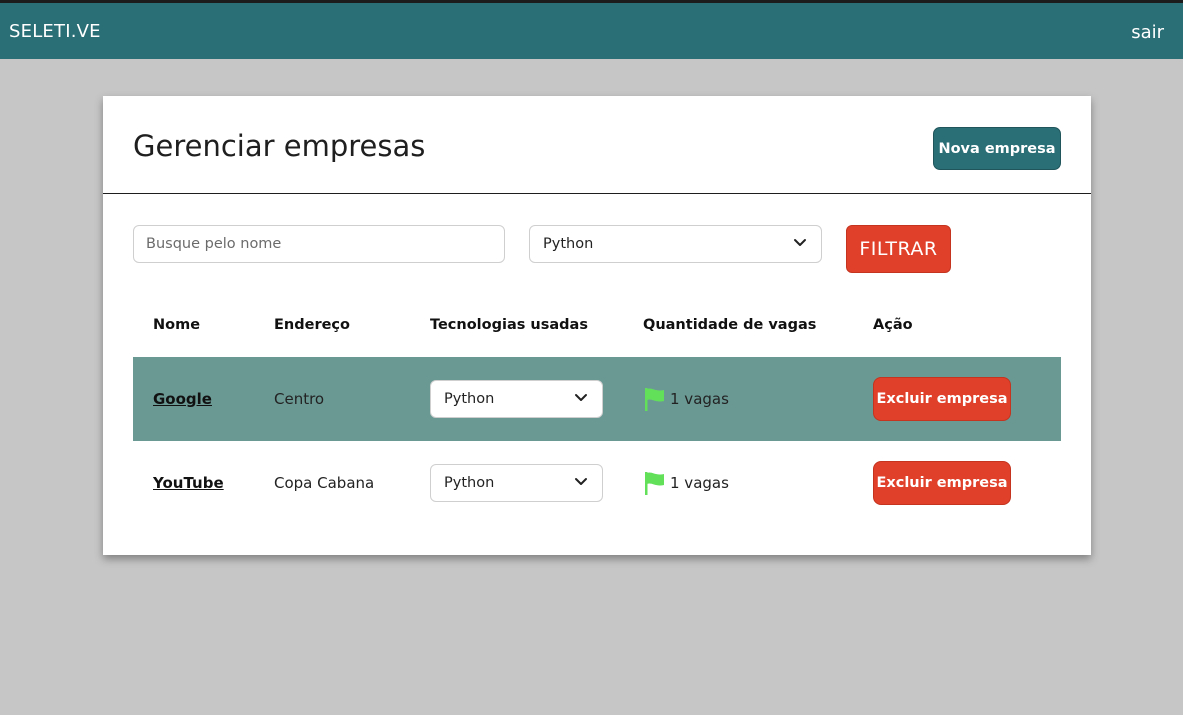 The width and height of the screenshot is (1183, 715). Describe the element at coordinates (568, 244) in the screenshot. I see `technology-filter-value: Python` at that location.